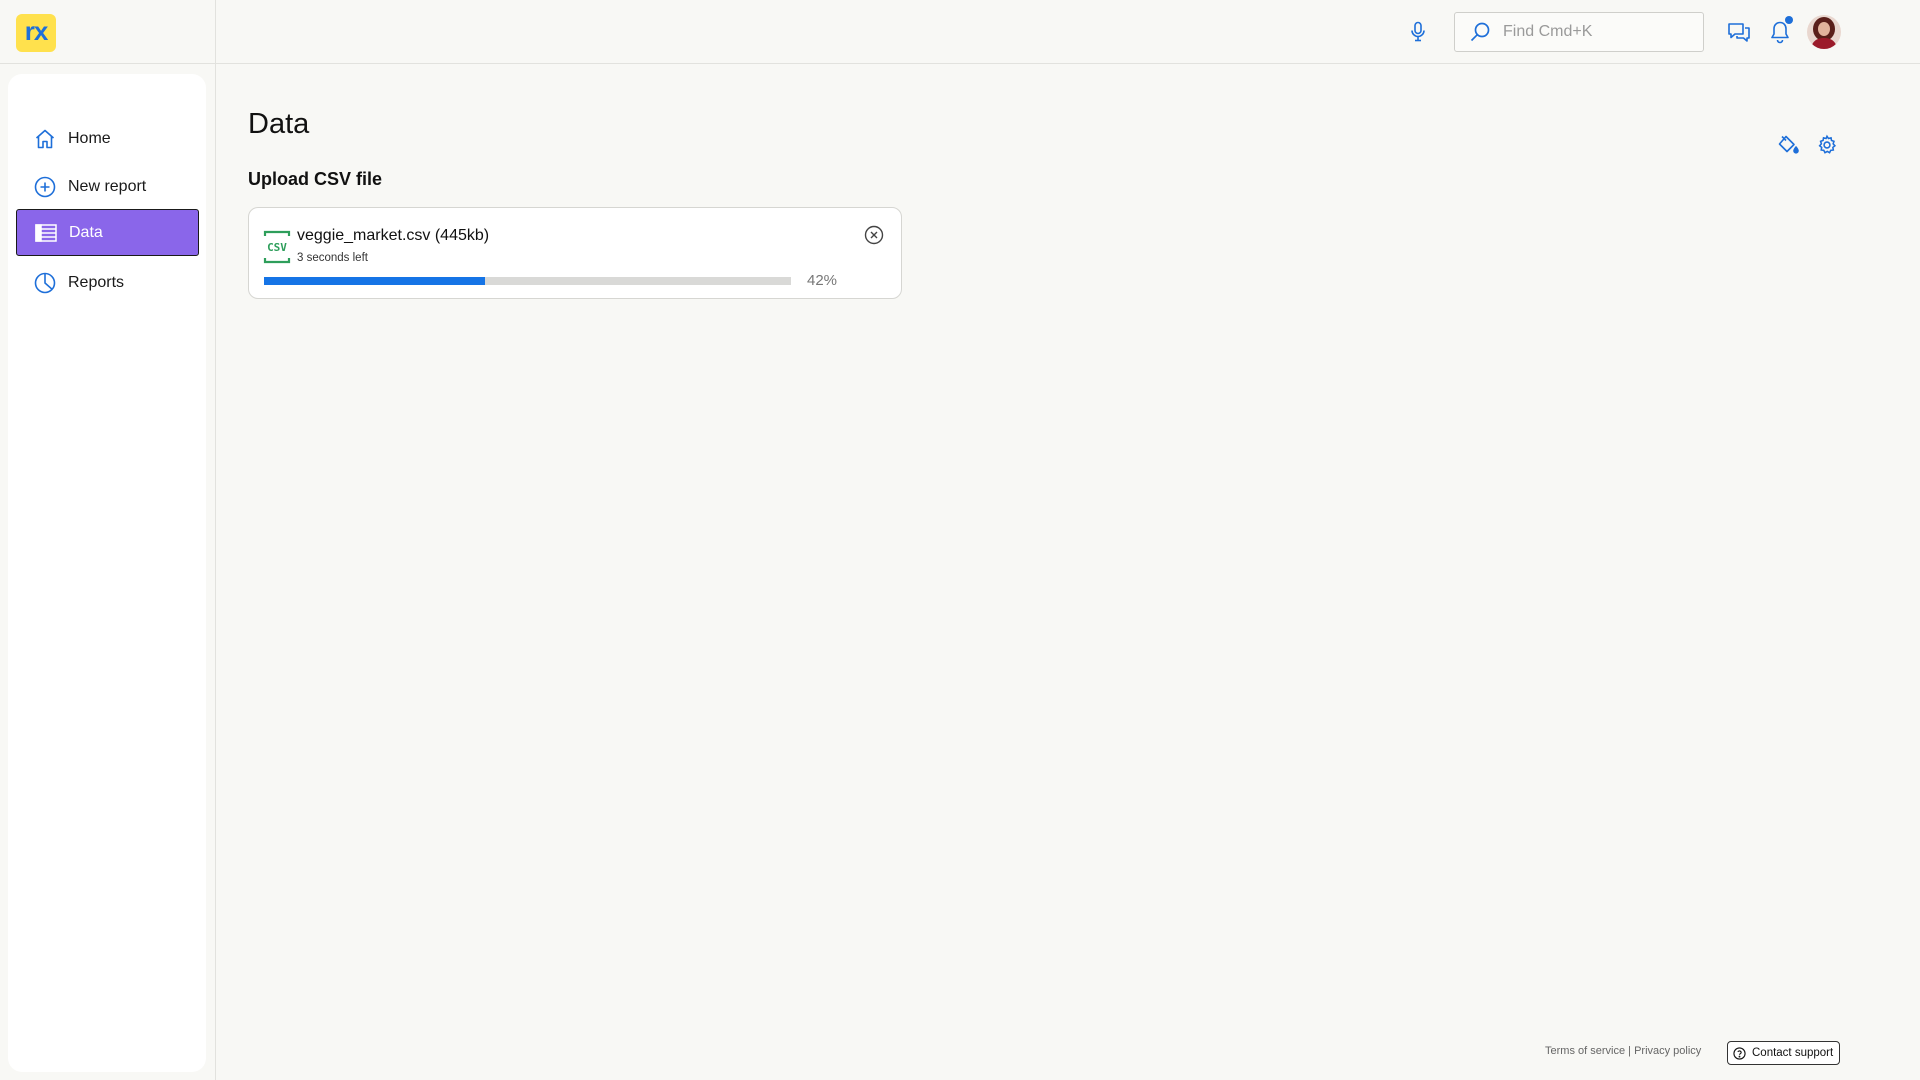 Image resolution: width=1920 pixels, height=1080 pixels. I want to click on microphone-icon, so click(1418, 31).